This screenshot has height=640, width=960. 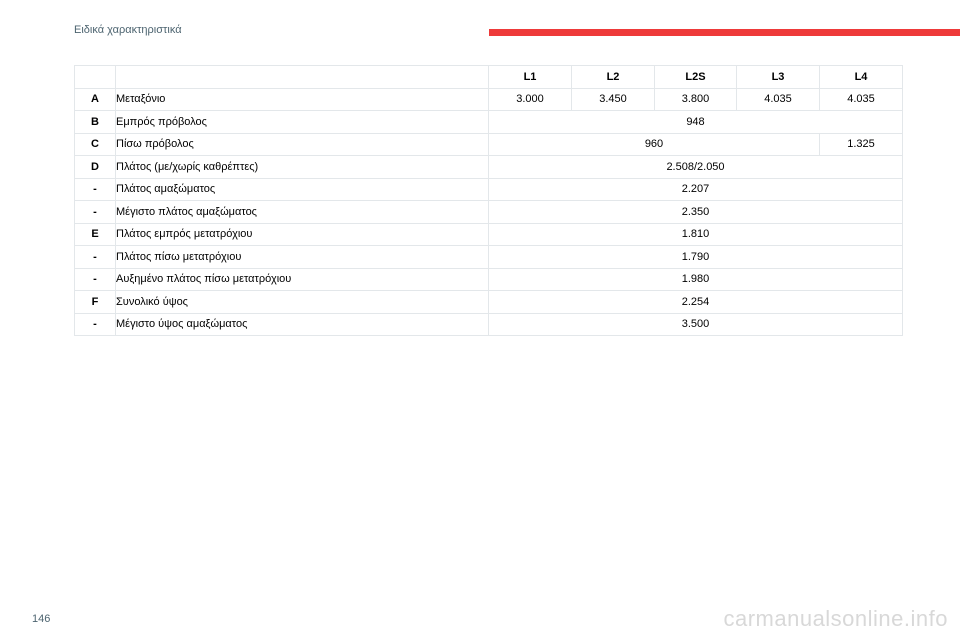 What do you see at coordinates (695, 99) in the screenshot?
I see `value-cell: 3.800` at bounding box center [695, 99].